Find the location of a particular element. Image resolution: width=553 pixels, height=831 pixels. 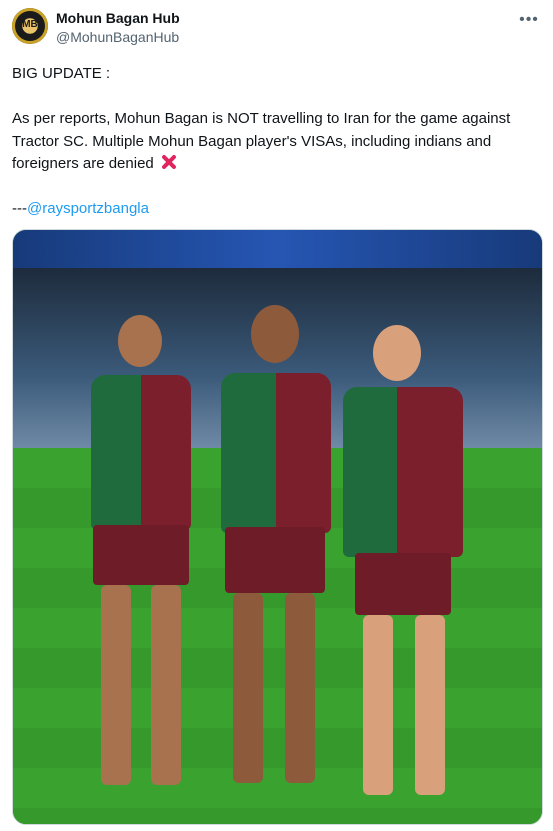

stadium-banner is located at coordinates (277, 249).